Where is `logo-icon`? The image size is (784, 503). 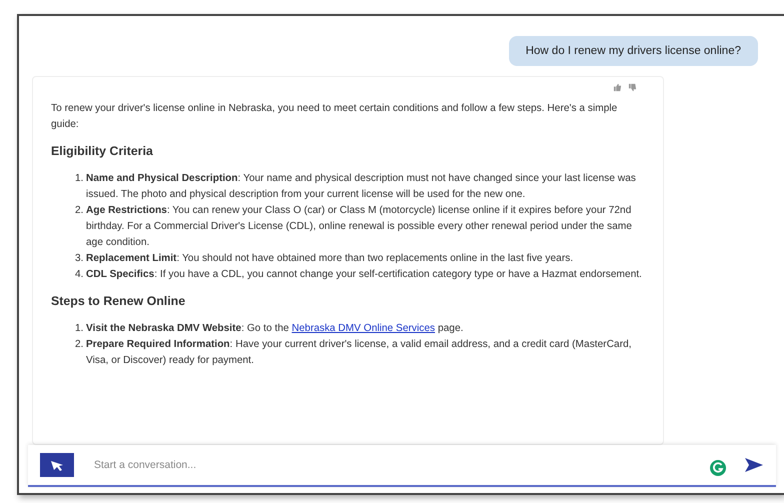
logo-icon is located at coordinates (57, 465).